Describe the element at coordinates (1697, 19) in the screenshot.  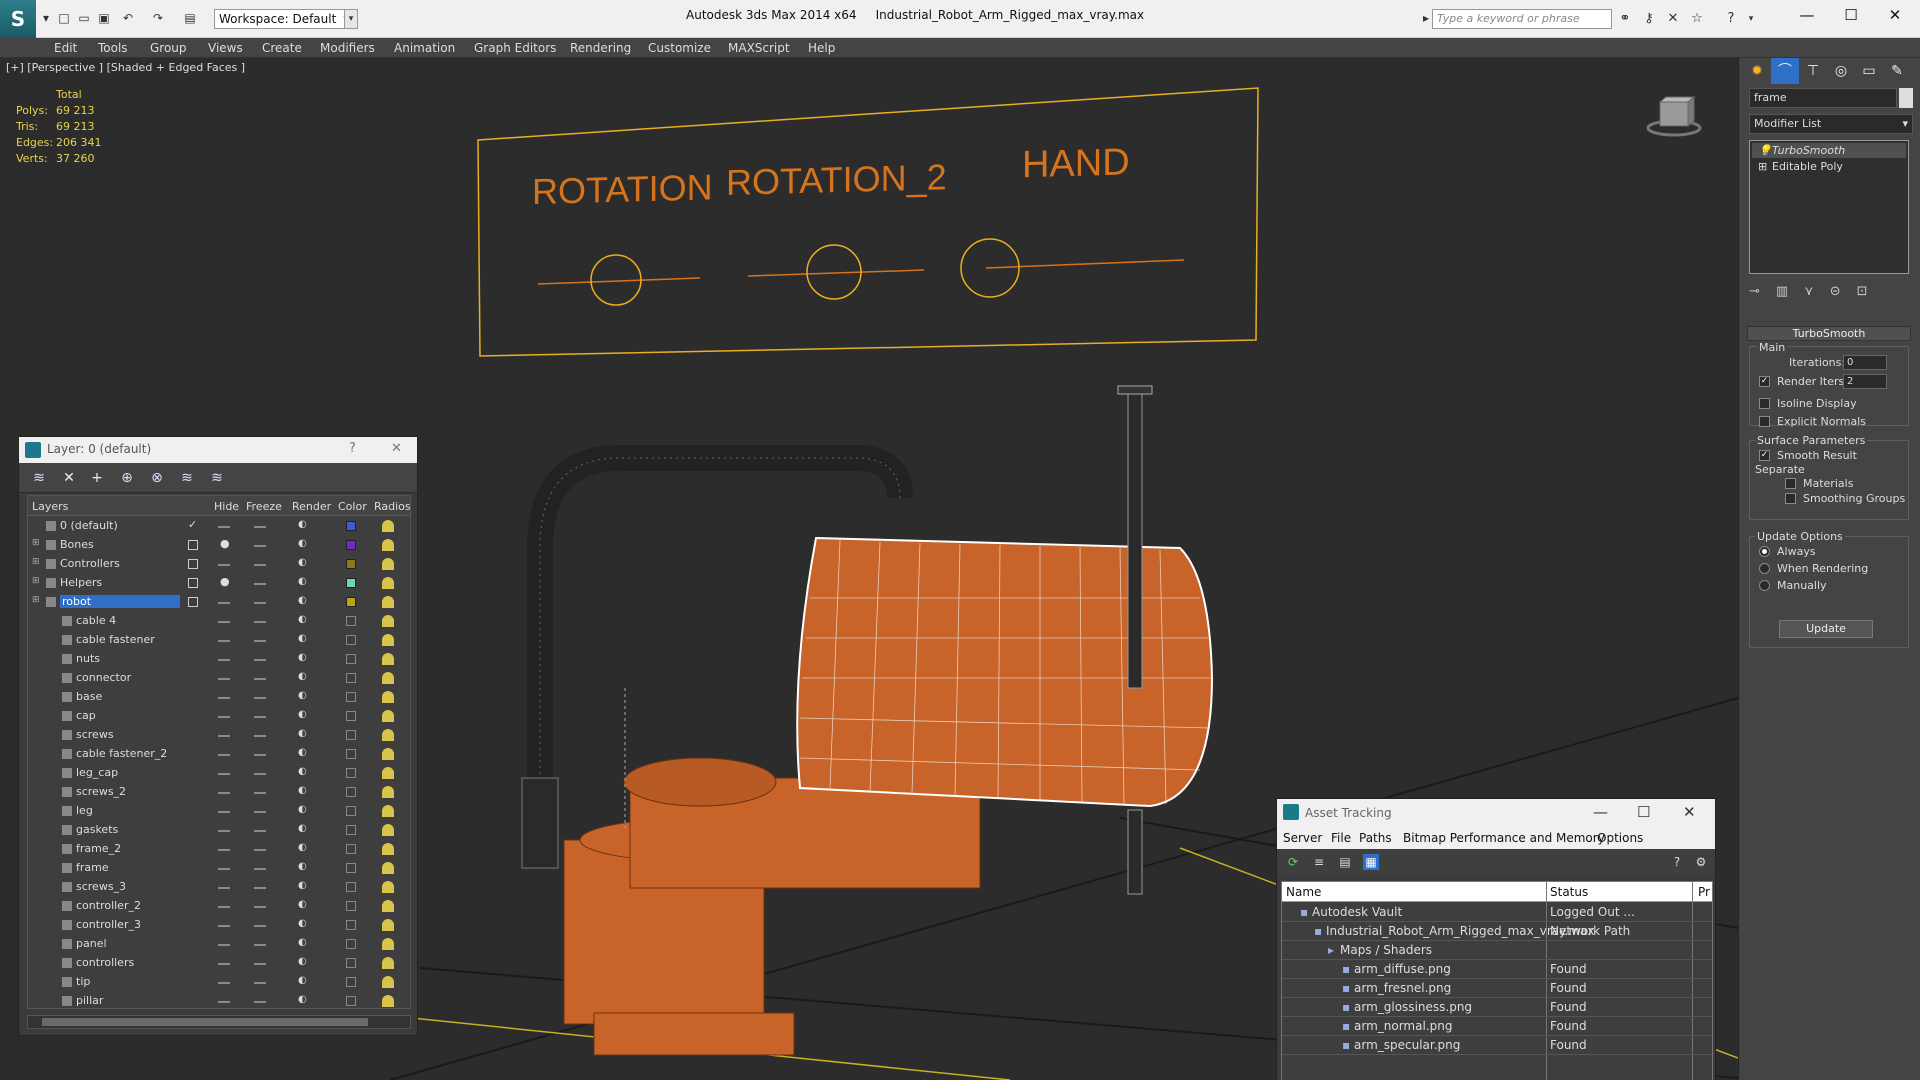
I see `favorites-star-icon: ☆` at that location.